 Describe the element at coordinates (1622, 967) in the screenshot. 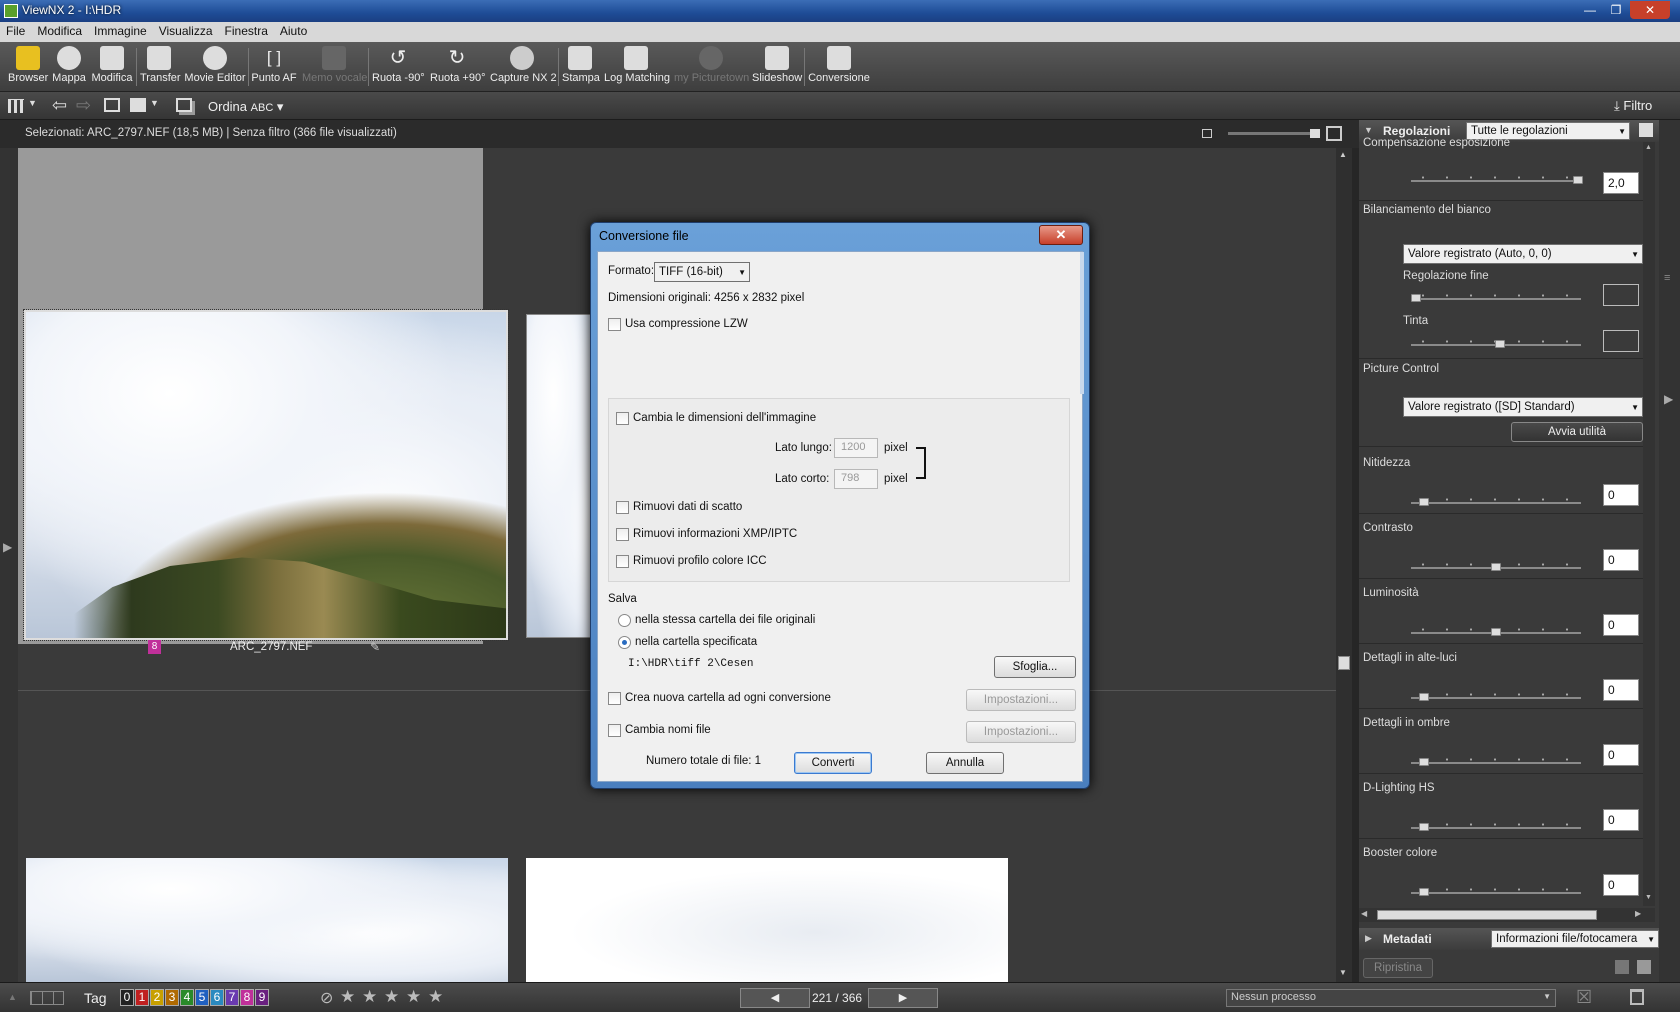

I see `save-settings-icon` at that location.